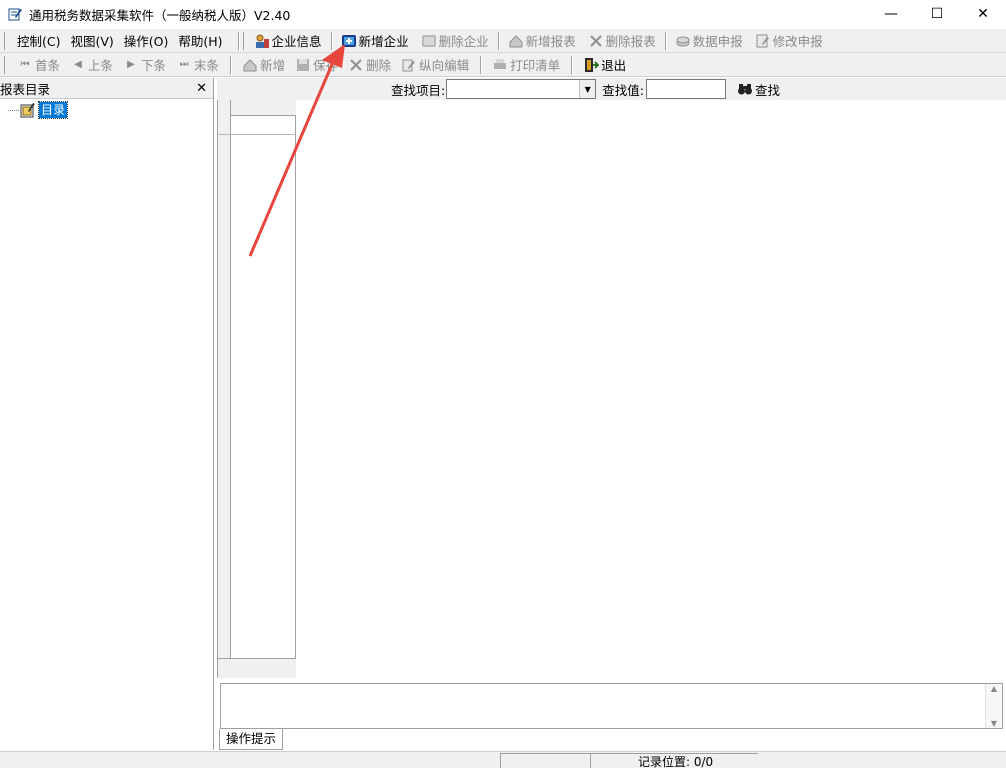  What do you see at coordinates (379, 65) in the screenshot?
I see `delete-label: 删除` at bounding box center [379, 65].